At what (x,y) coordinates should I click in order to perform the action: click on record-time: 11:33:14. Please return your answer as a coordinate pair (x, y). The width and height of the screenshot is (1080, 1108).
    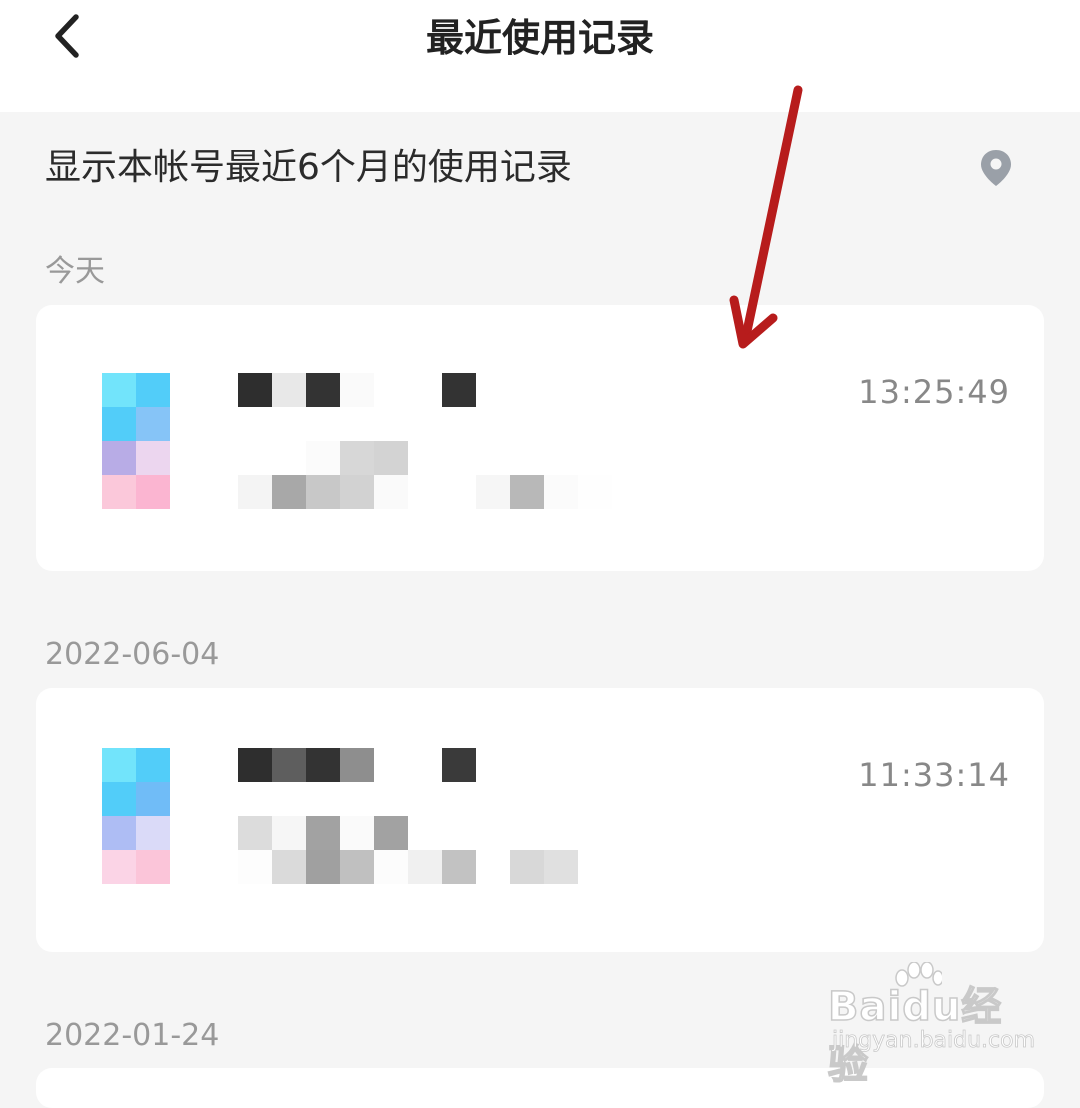
    Looking at the image, I should click on (934, 775).